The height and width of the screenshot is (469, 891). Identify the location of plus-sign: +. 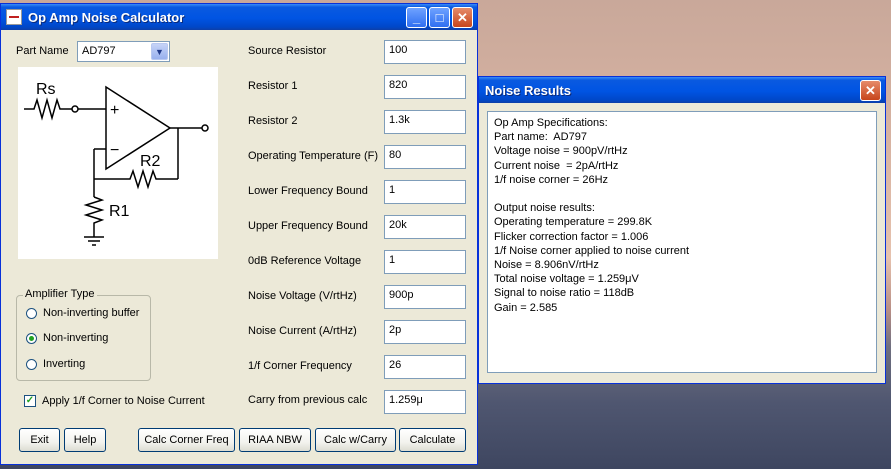
(114, 110).